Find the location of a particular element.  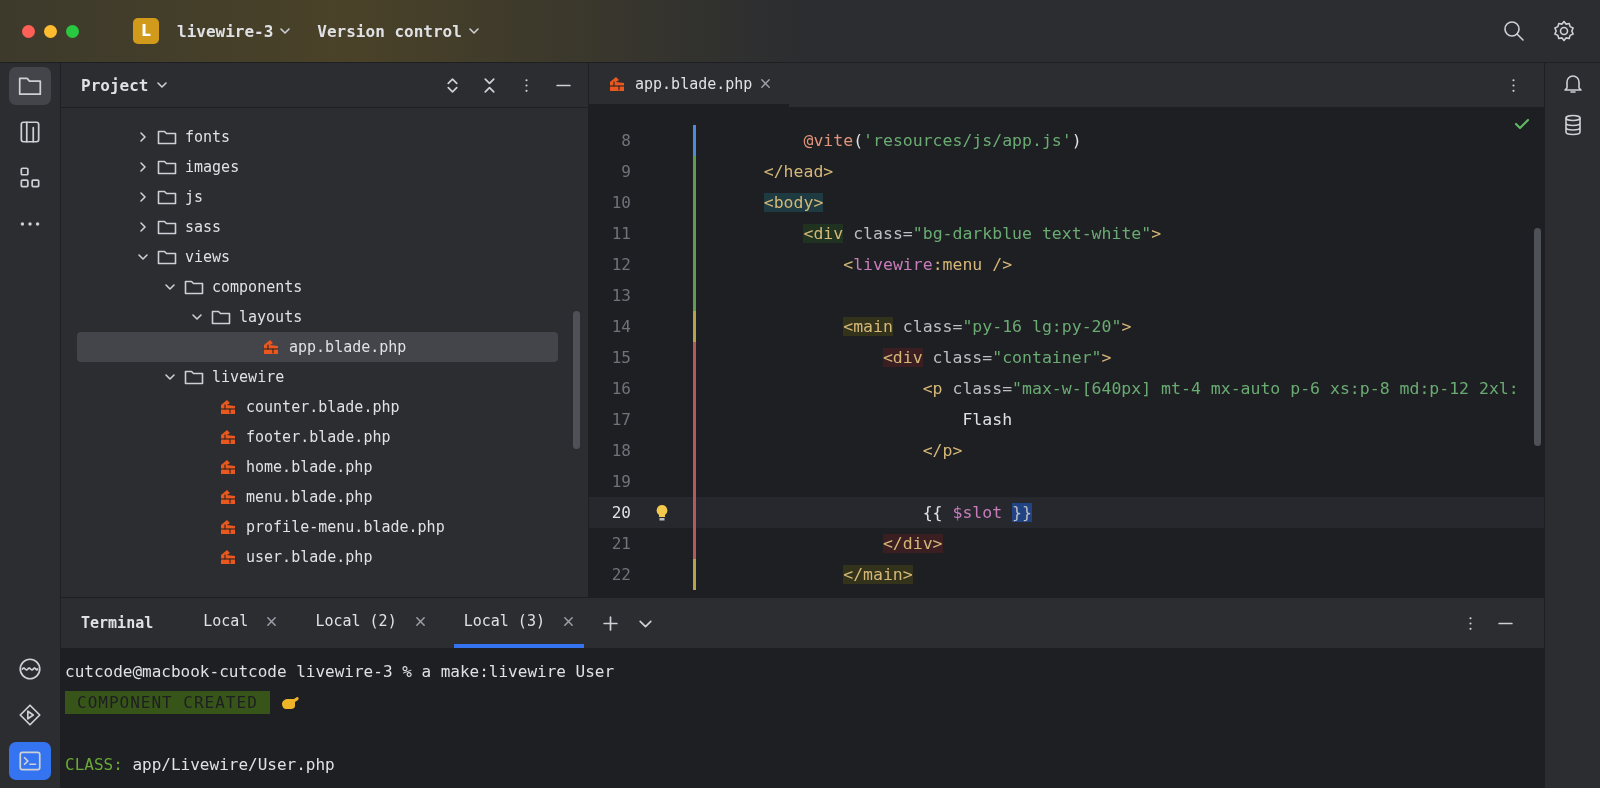

search-icon is located at coordinates (1514, 31).